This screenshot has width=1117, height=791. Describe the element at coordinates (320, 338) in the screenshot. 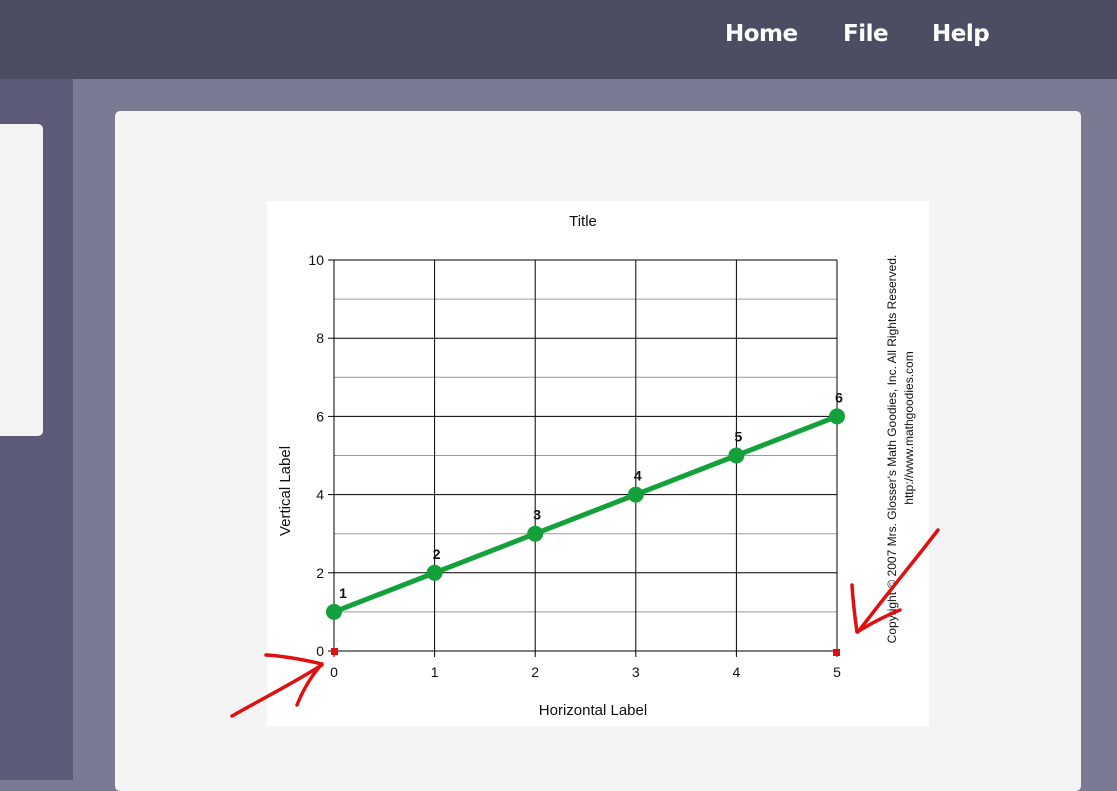

I see `y-tick-label: 8` at that location.